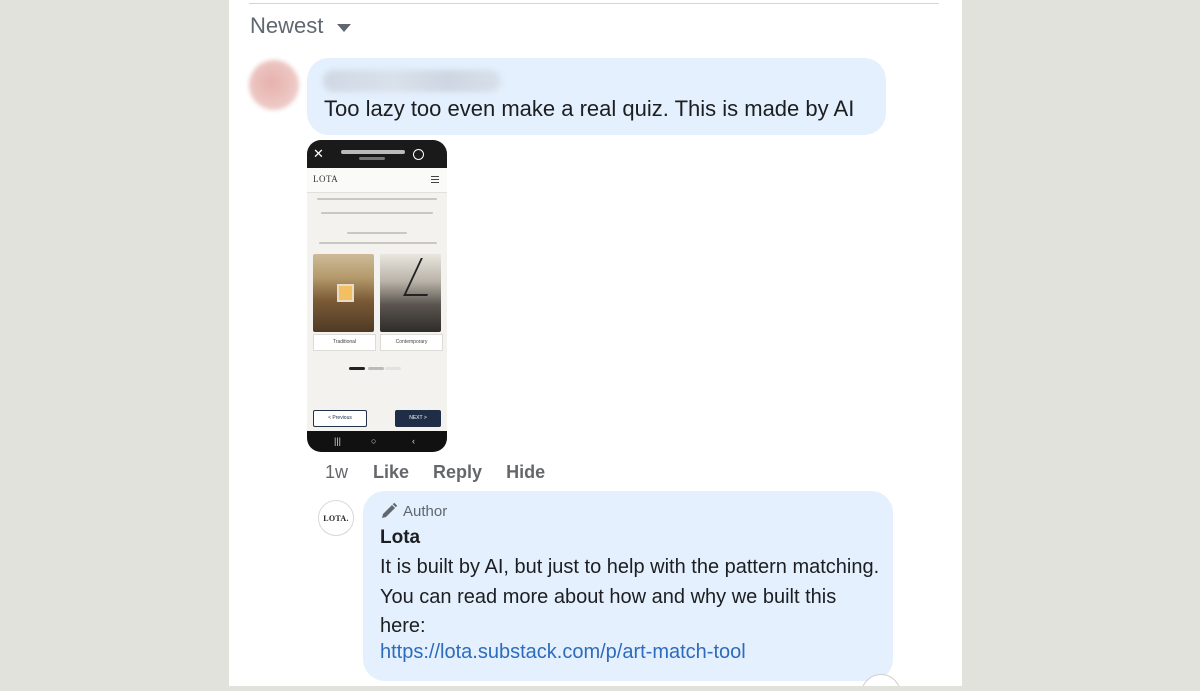 Image resolution: width=1200 pixels, height=691 pixels. What do you see at coordinates (413, 441) in the screenshot?
I see `back-icon: ‹` at bounding box center [413, 441].